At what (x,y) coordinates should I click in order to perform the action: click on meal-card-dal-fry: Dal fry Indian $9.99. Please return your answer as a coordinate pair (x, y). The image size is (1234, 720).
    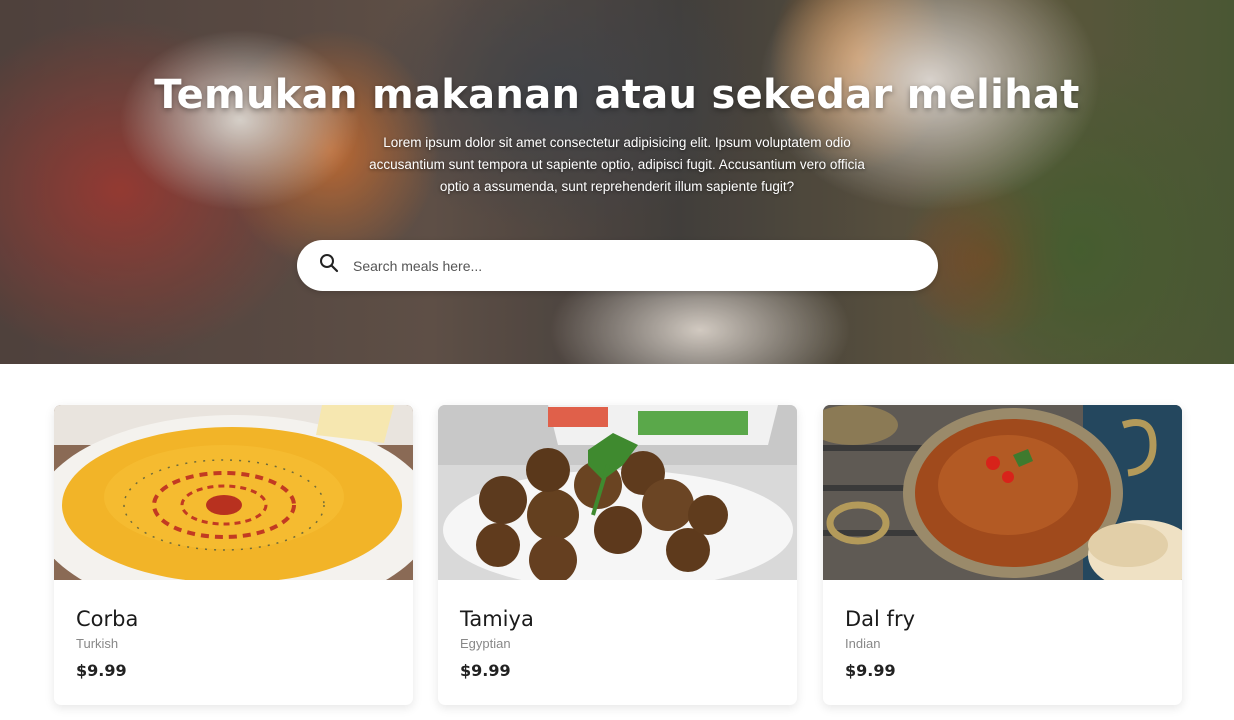
    Looking at the image, I should click on (1002, 555).